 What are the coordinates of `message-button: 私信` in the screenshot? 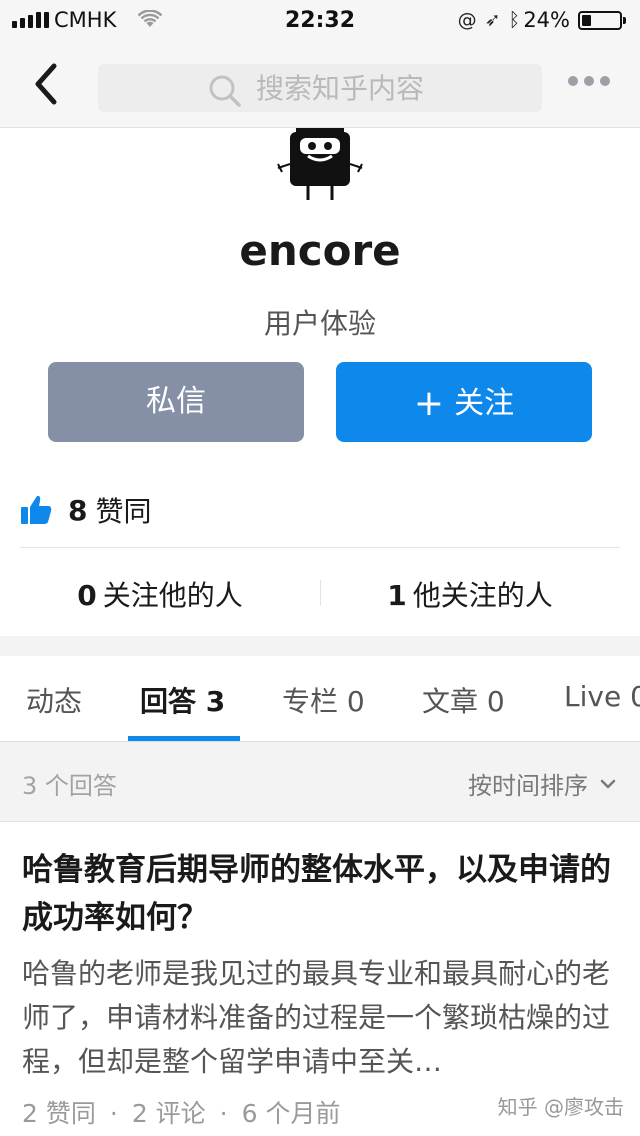 It's located at (176, 402).